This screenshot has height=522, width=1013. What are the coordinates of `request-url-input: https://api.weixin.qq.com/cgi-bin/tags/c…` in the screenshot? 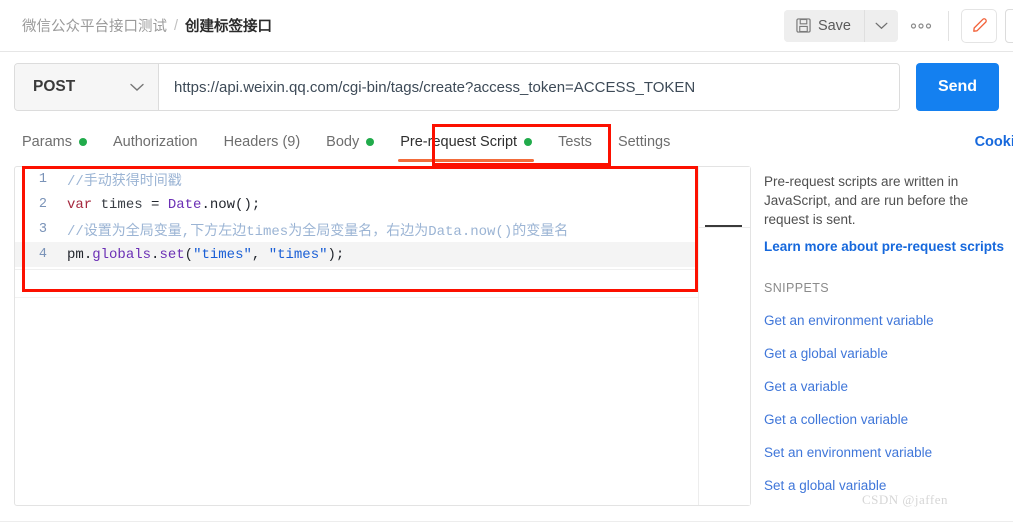 It's located at (529, 87).